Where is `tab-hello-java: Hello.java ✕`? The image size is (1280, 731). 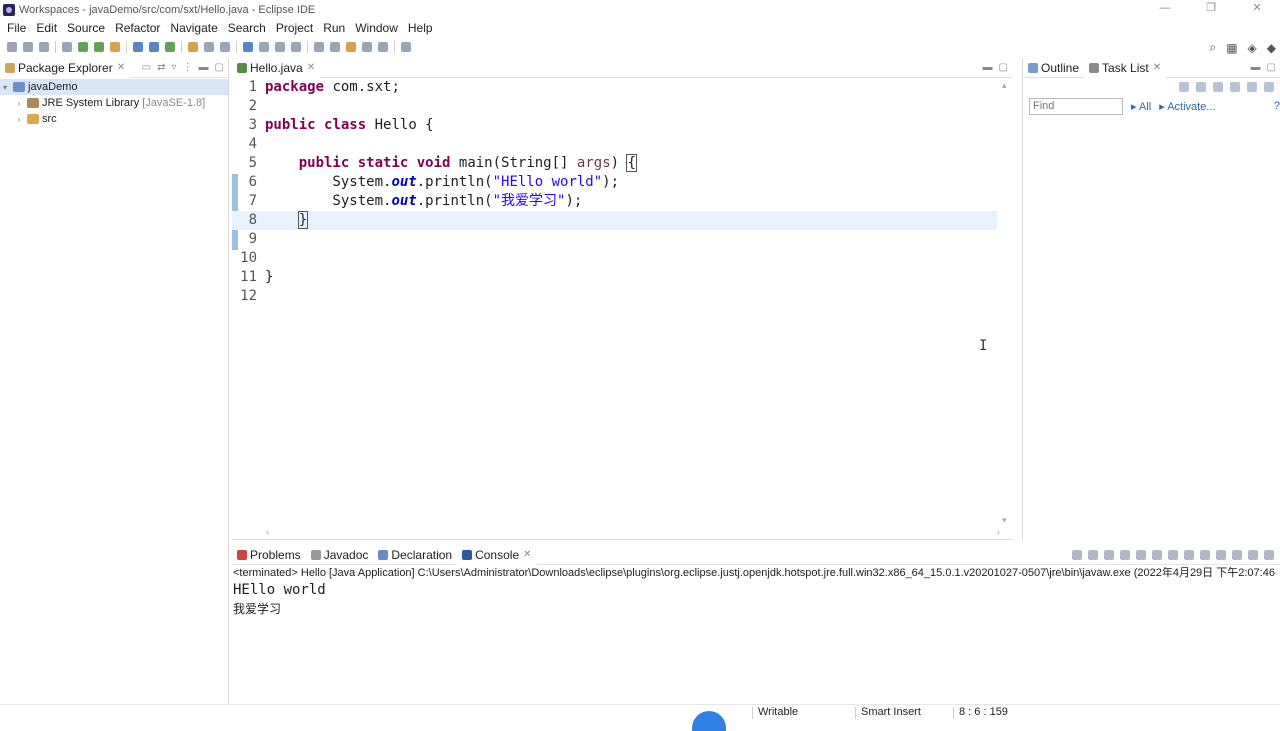
tab-hello-java: Hello.java ✕ is located at coordinates (276, 67).